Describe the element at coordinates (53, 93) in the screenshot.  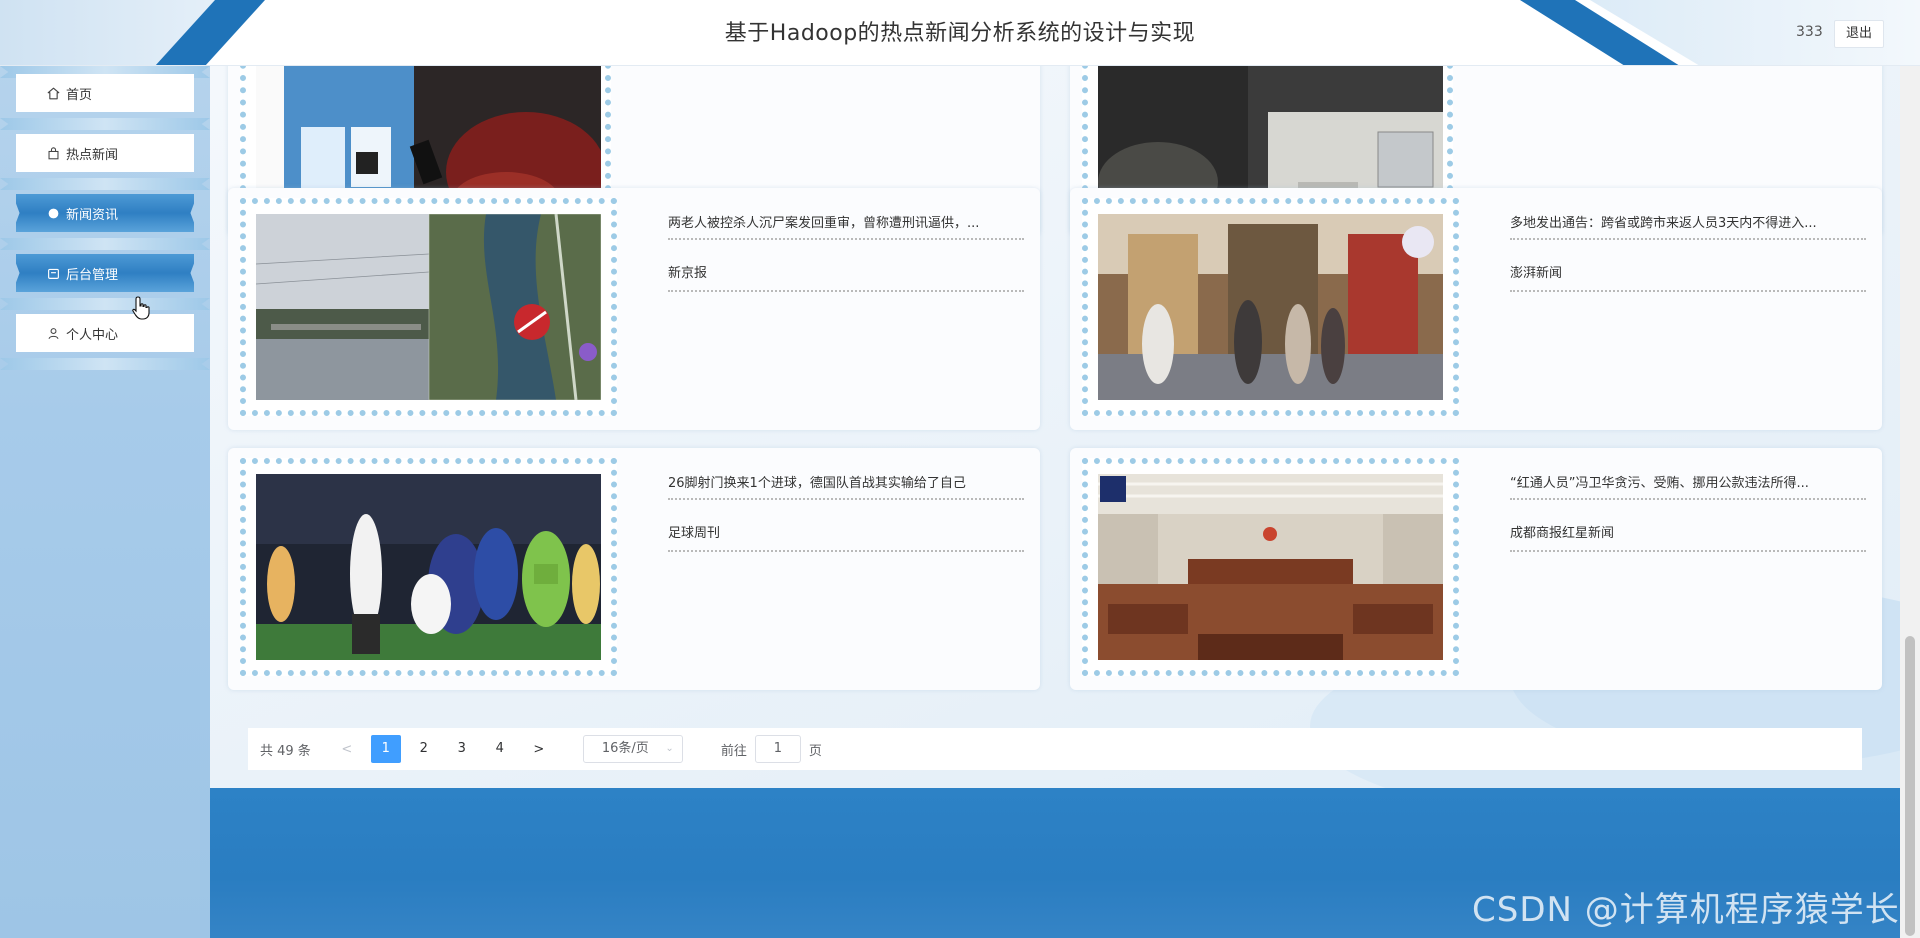
I see `home-icon` at that location.